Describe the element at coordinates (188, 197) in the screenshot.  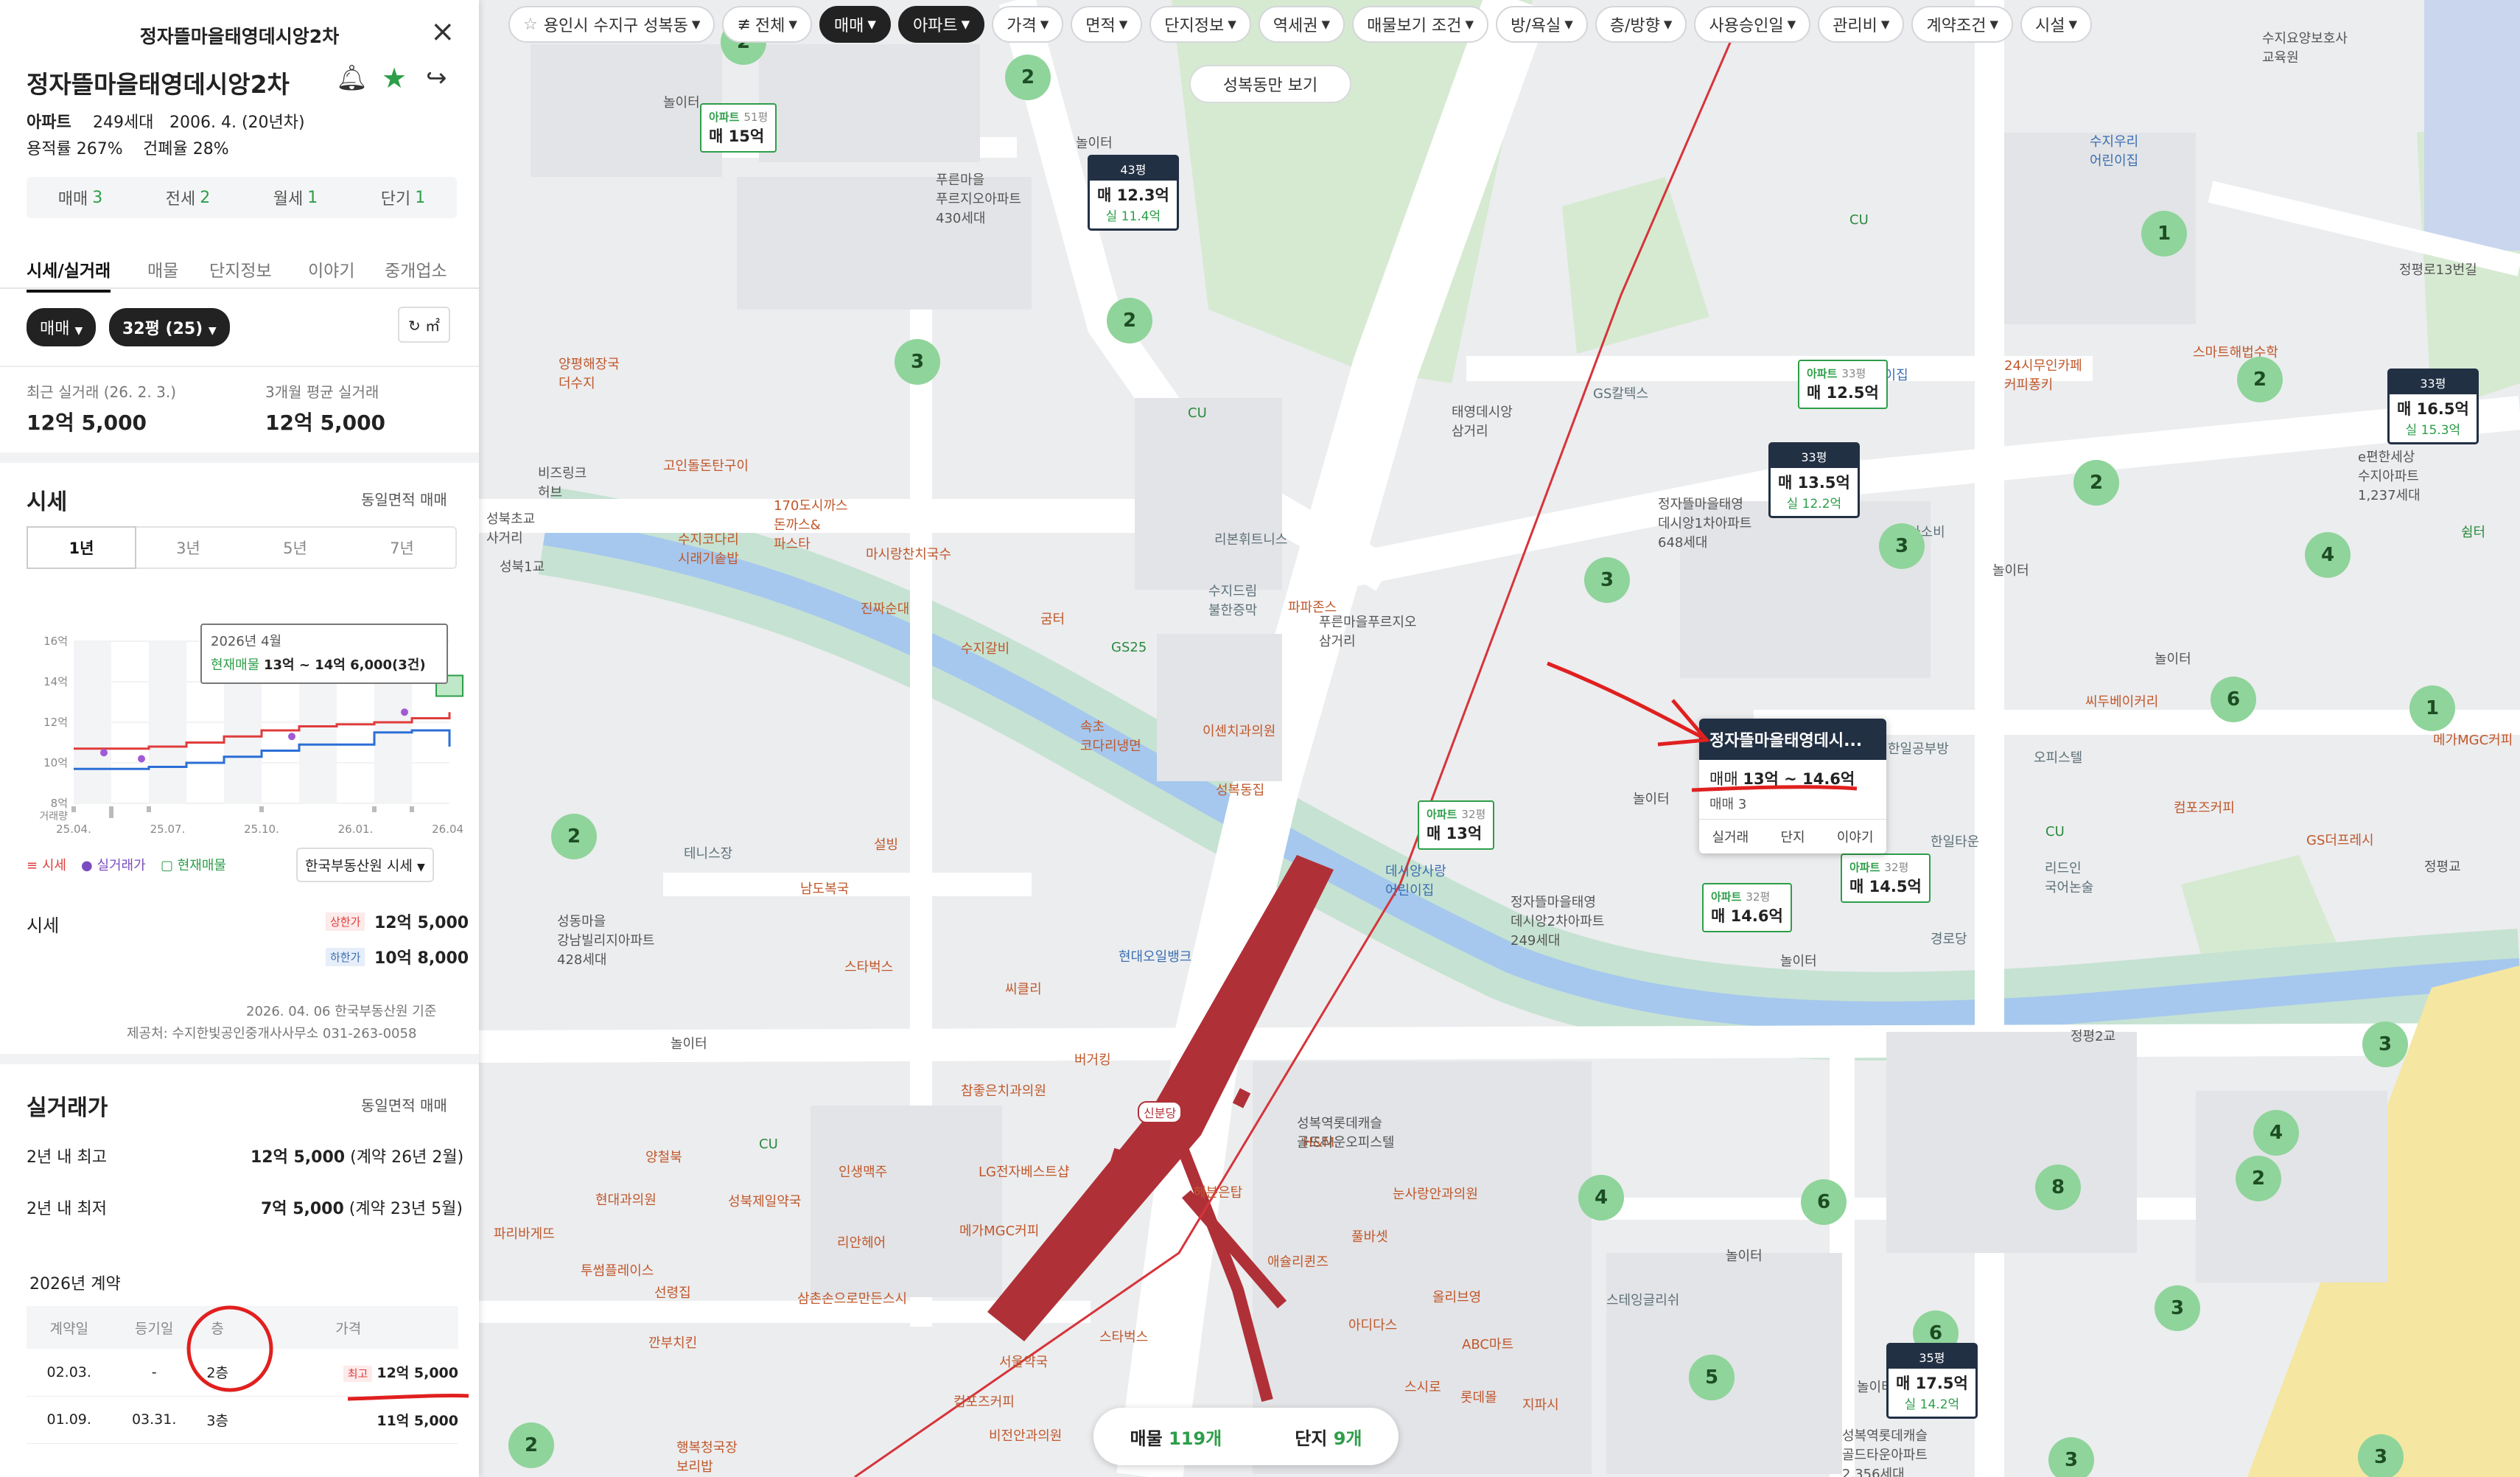
I see `count-jeonse: 전세 2` at that location.